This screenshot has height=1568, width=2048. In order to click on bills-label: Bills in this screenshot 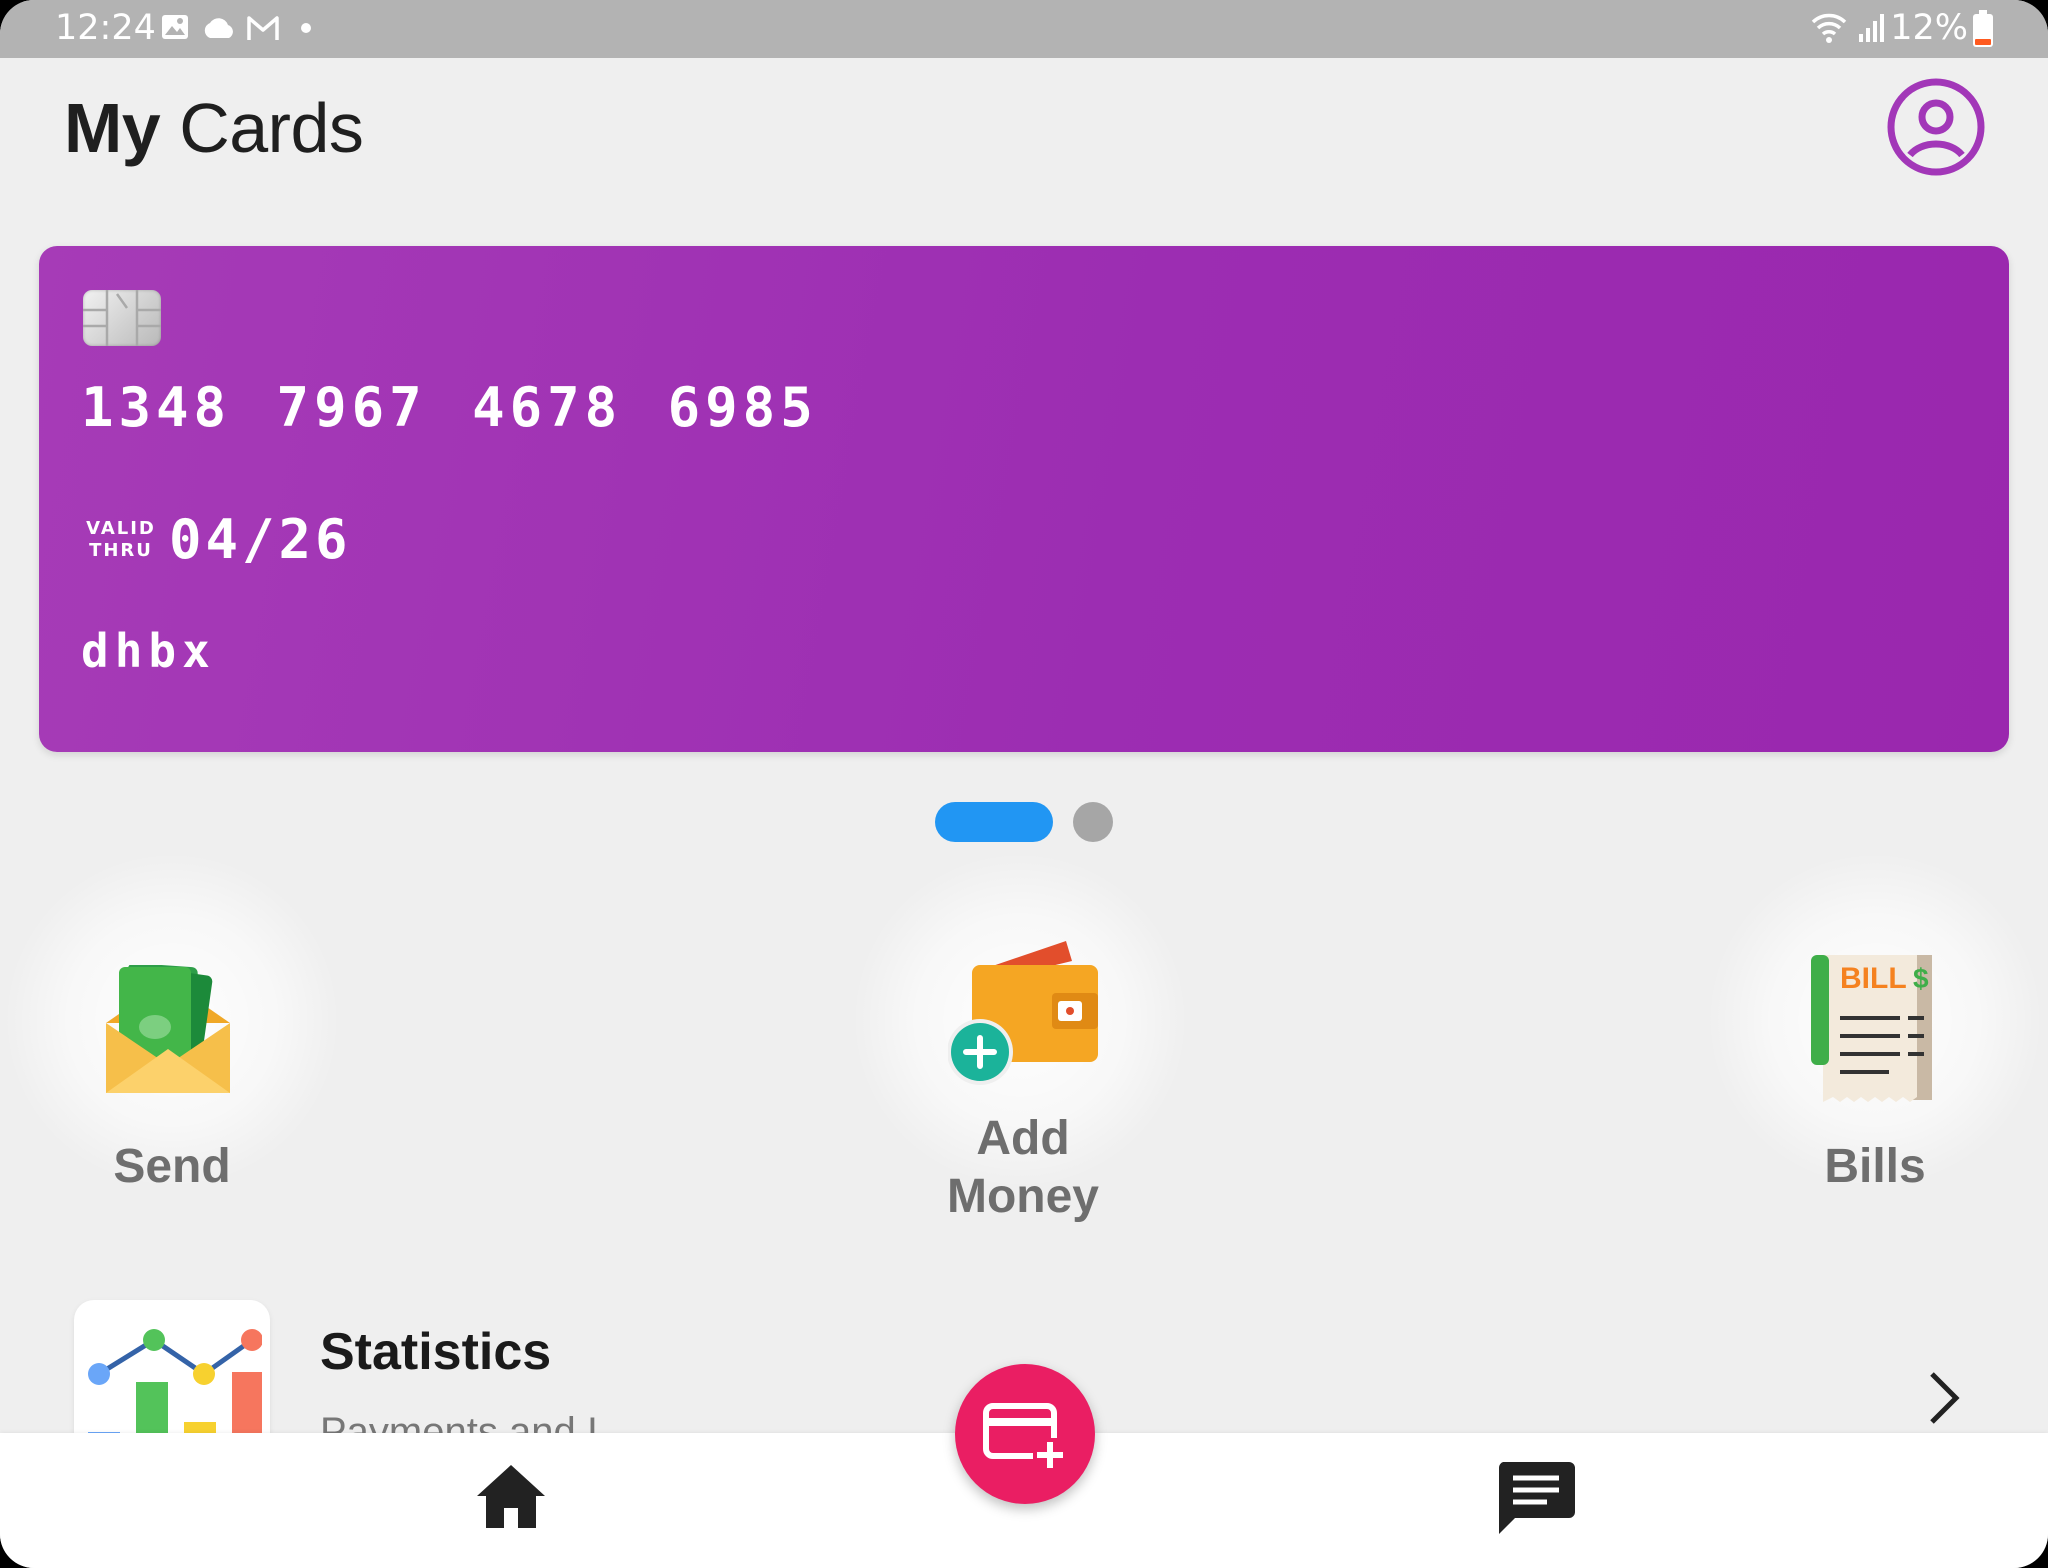, I will do `click(1875, 1166)`.